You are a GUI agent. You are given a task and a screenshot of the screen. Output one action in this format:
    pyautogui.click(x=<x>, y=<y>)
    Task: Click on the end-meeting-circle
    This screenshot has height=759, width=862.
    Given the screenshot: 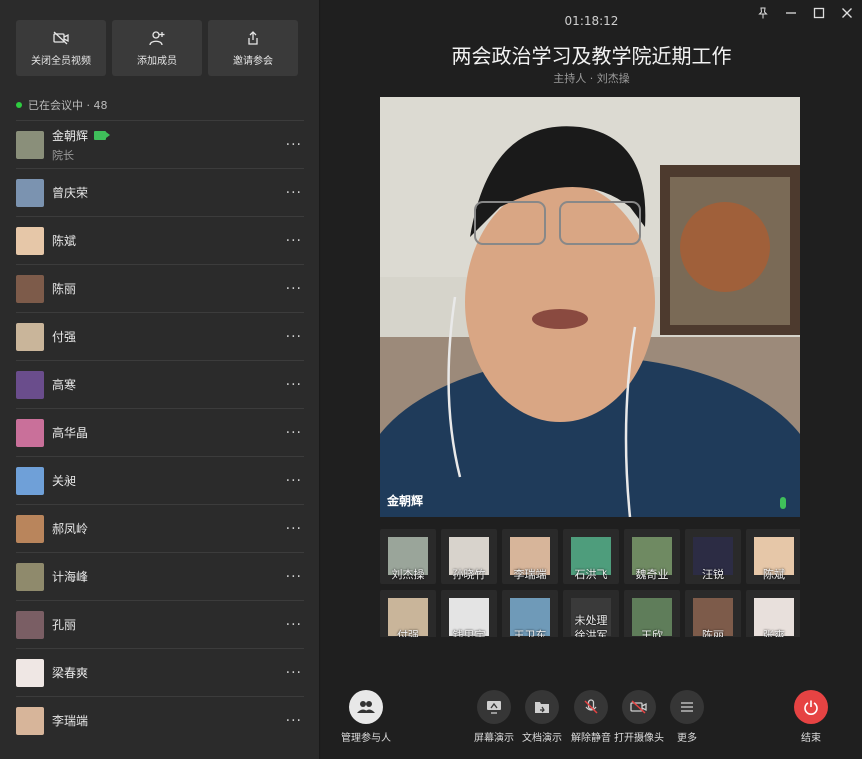 What is the action you would take?
    pyautogui.click(x=811, y=707)
    